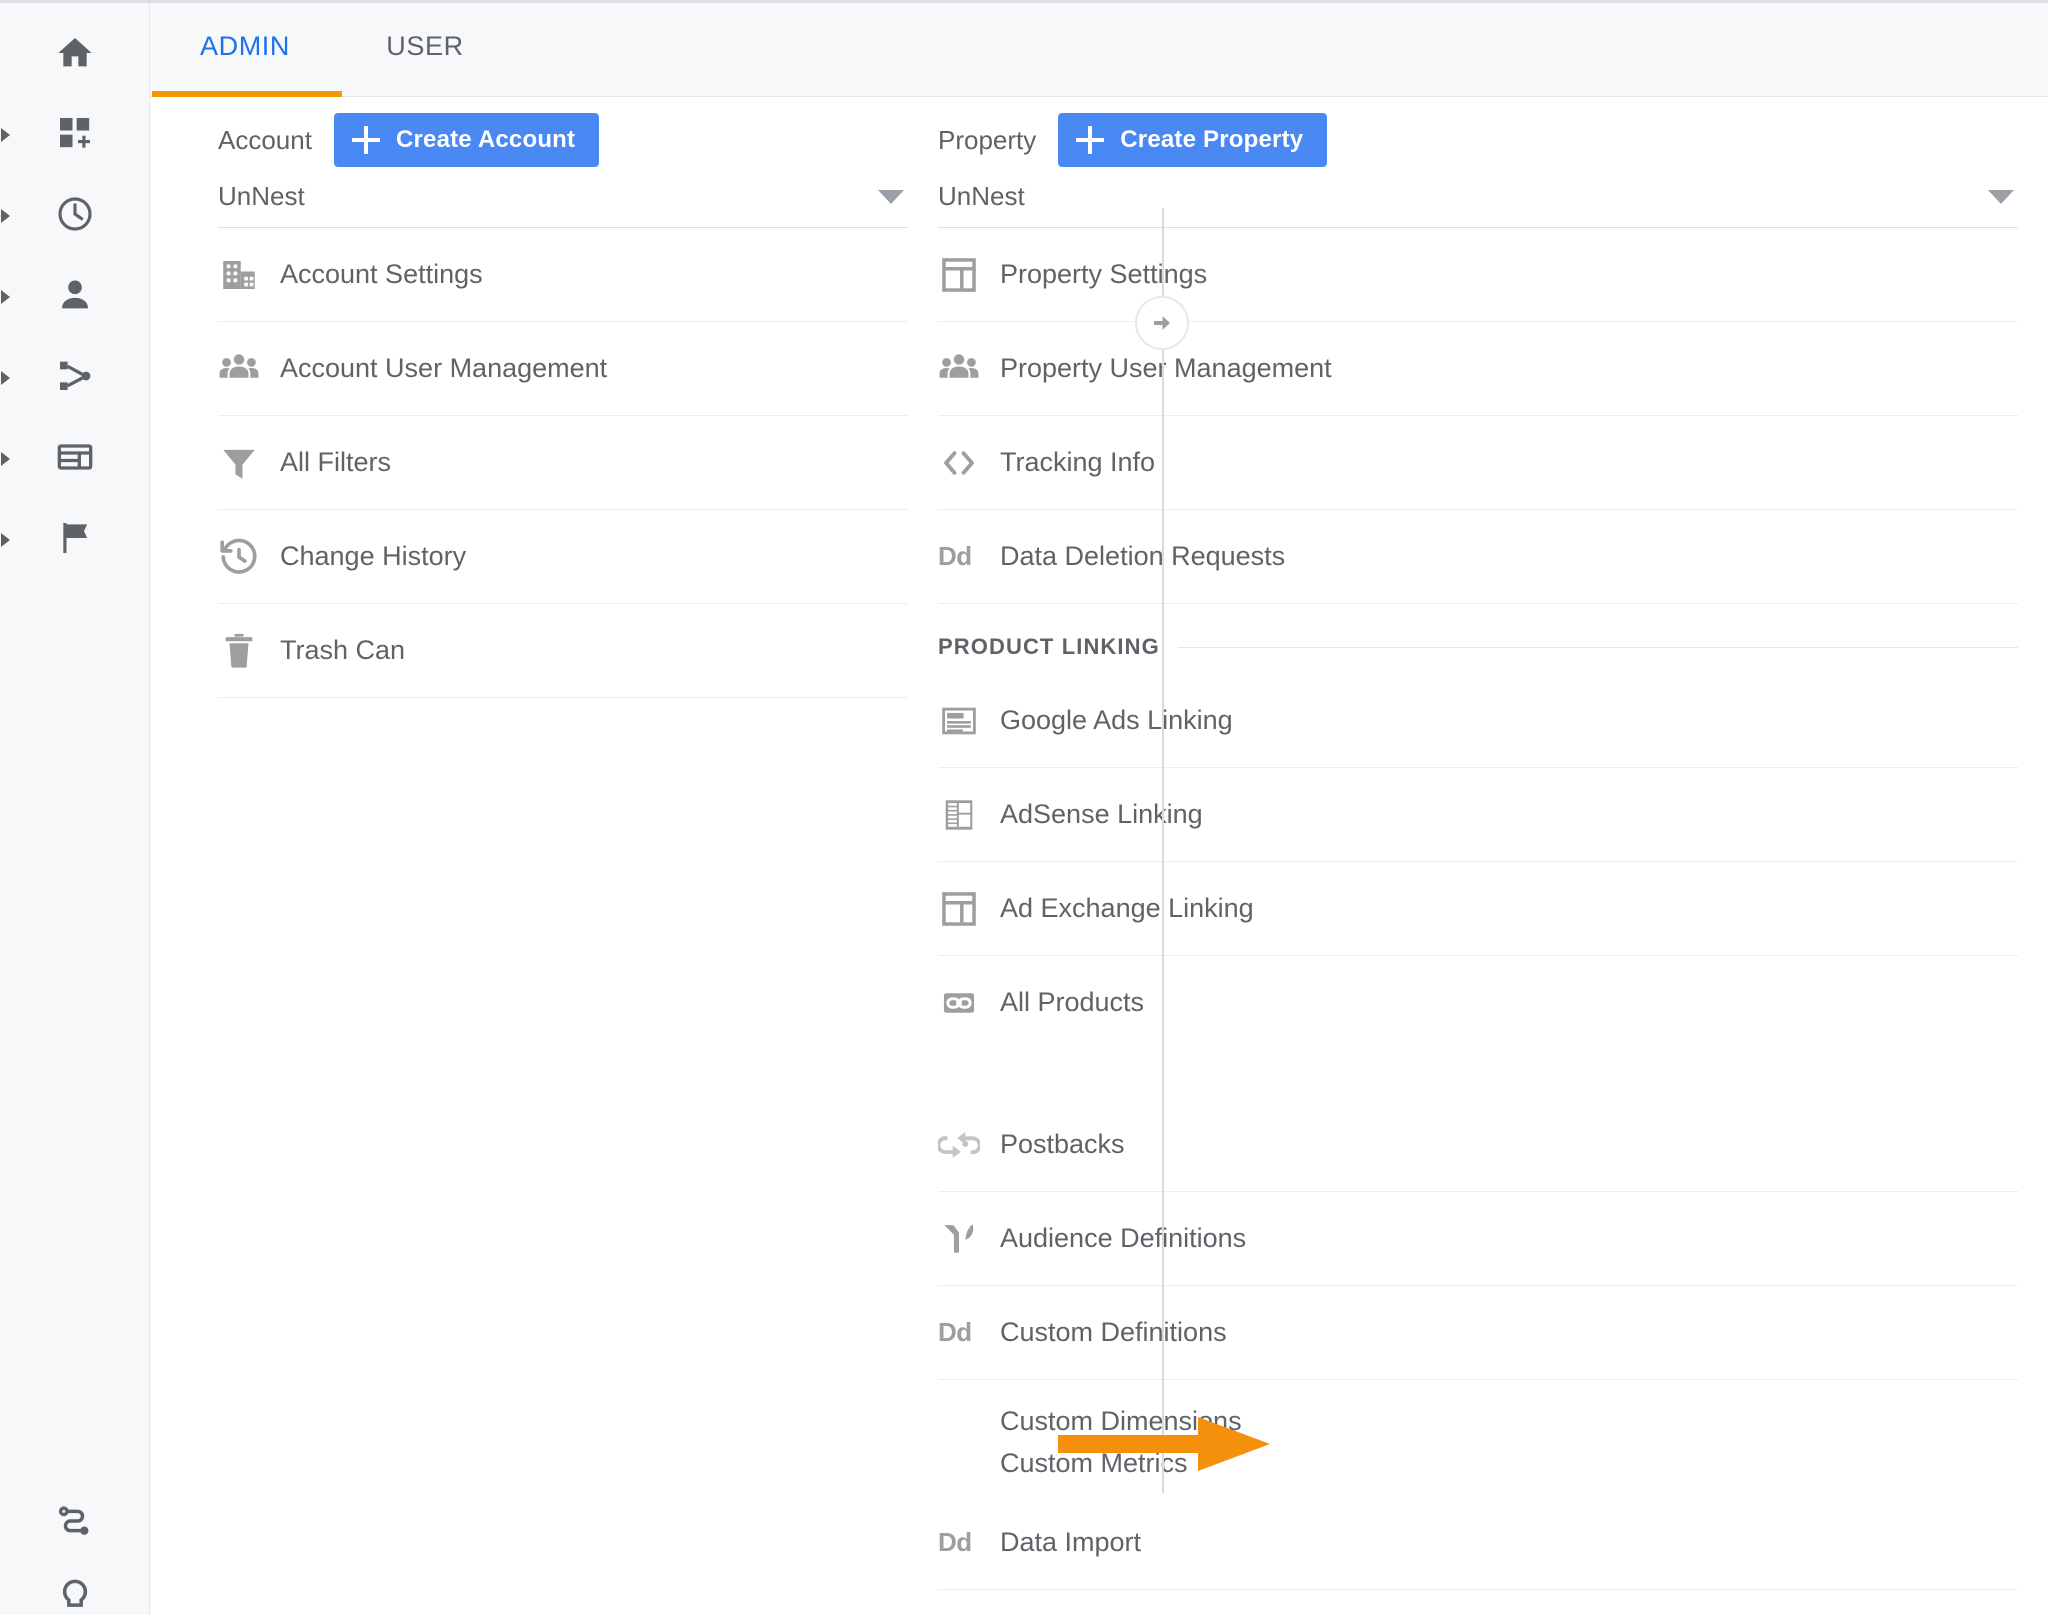 Image resolution: width=2048 pixels, height=1615 pixels. I want to click on panels-icon, so click(75, 459).